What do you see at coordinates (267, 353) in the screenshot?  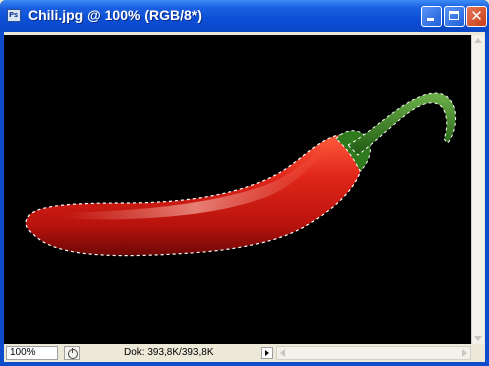 I see `play-arrow-icon` at bounding box center [267, 353].